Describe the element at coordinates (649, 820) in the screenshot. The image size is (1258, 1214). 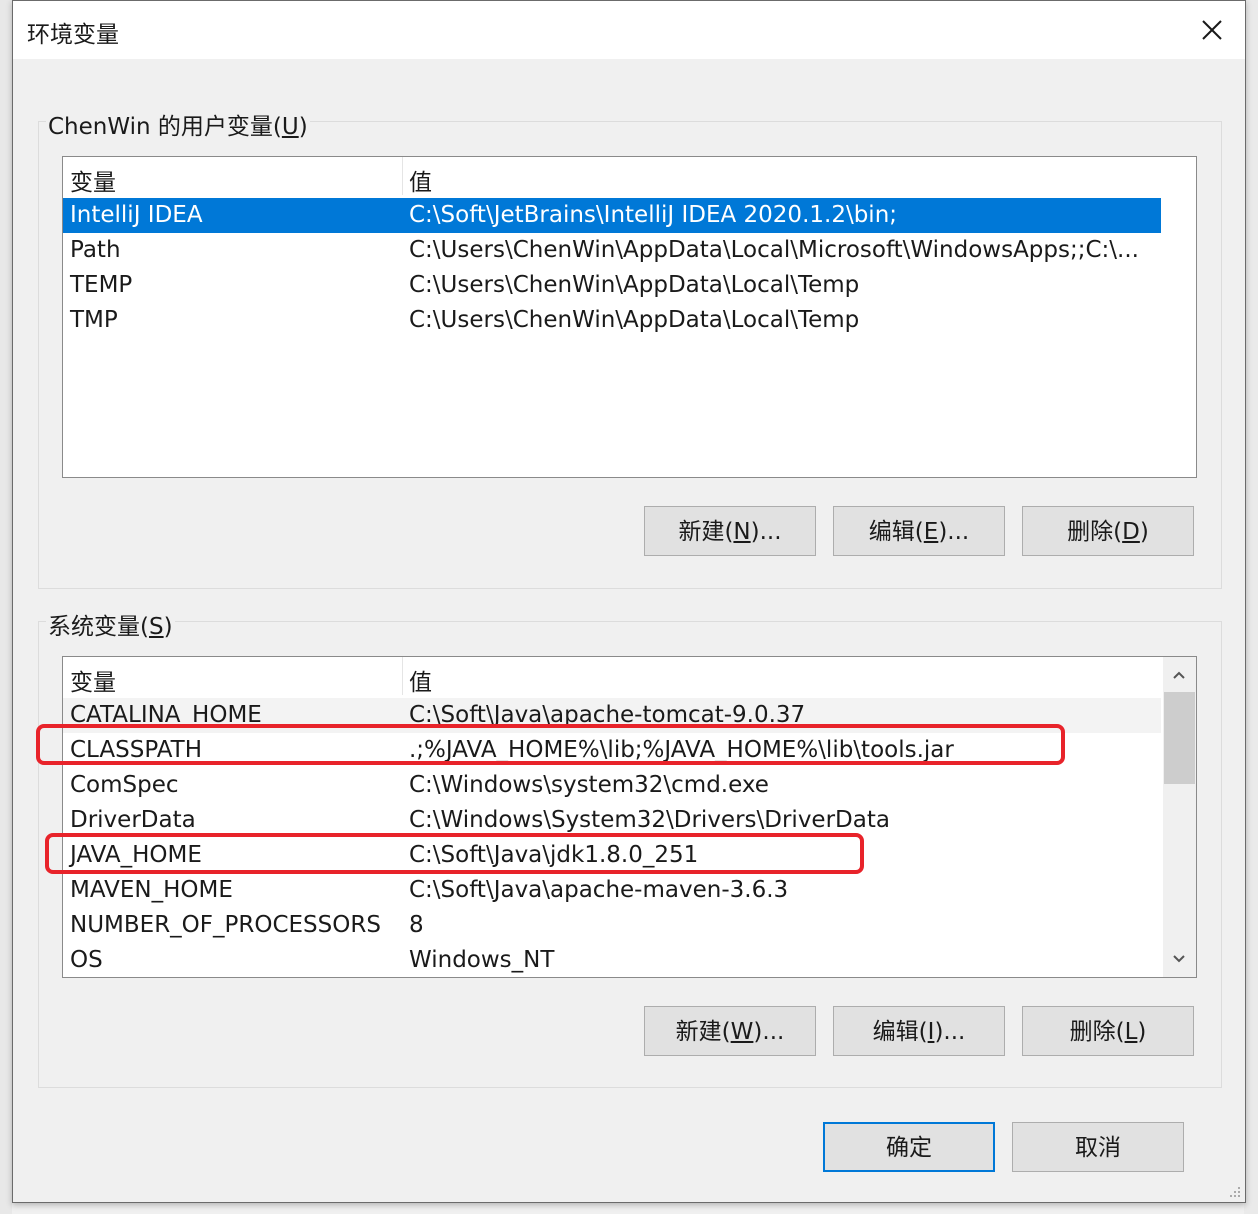
I see `variable-value: C:\Windows\System32\Drivers\DriverData` at that location.